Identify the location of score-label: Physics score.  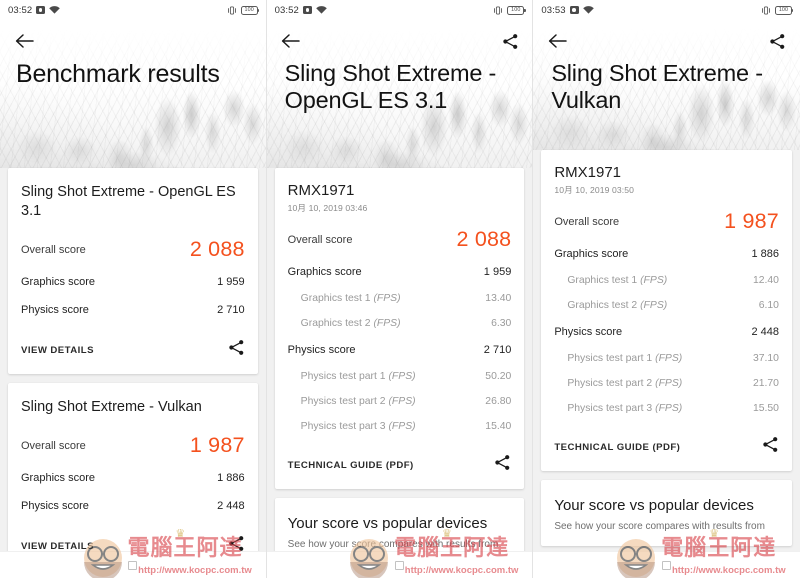
(321, 350).